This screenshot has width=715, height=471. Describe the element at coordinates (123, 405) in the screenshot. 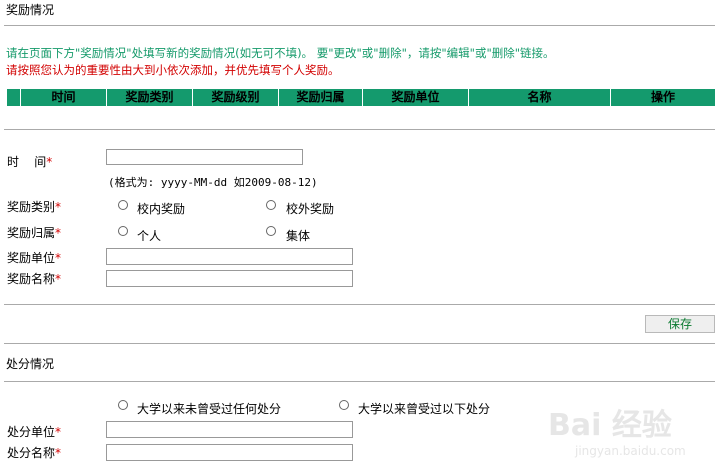

I see `punishment-radio-none` at that location.